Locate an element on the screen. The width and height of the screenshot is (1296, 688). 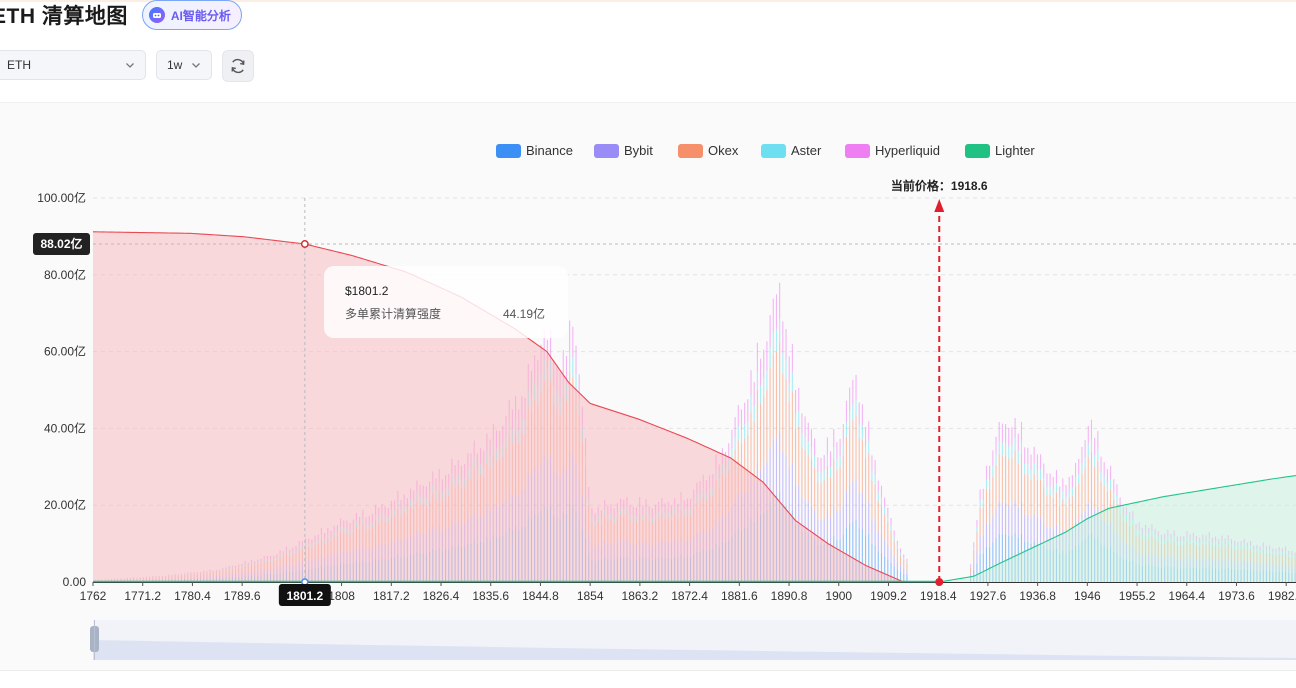
y-tick-label: 100.00亿 is located at coordinates (61, 197).